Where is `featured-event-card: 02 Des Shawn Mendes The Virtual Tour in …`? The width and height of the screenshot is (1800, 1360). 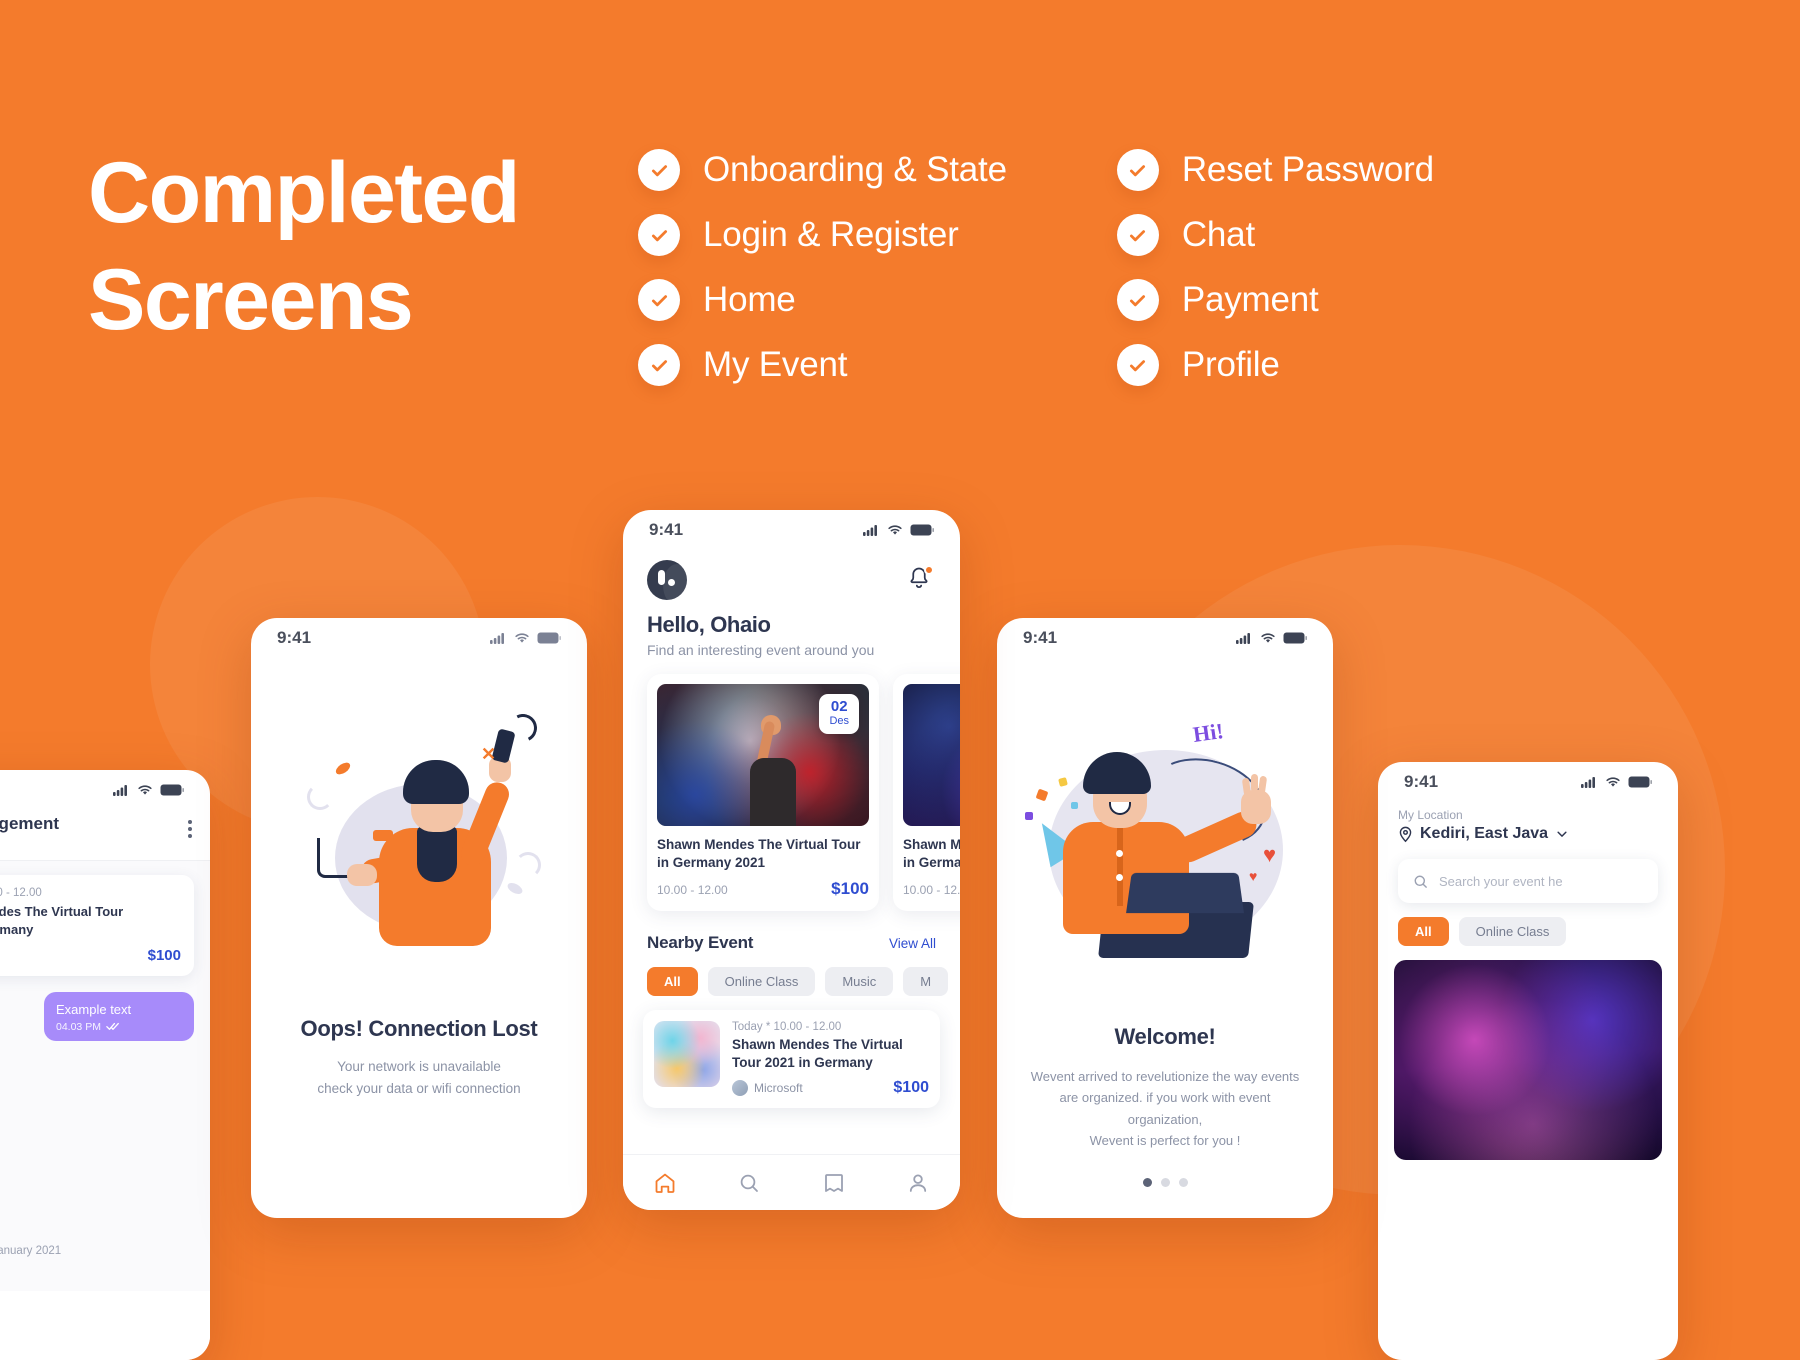 featured-event-card: 02 Des Shawn Mendes The Virtual Tour in … is located at coordinates (763, 793).